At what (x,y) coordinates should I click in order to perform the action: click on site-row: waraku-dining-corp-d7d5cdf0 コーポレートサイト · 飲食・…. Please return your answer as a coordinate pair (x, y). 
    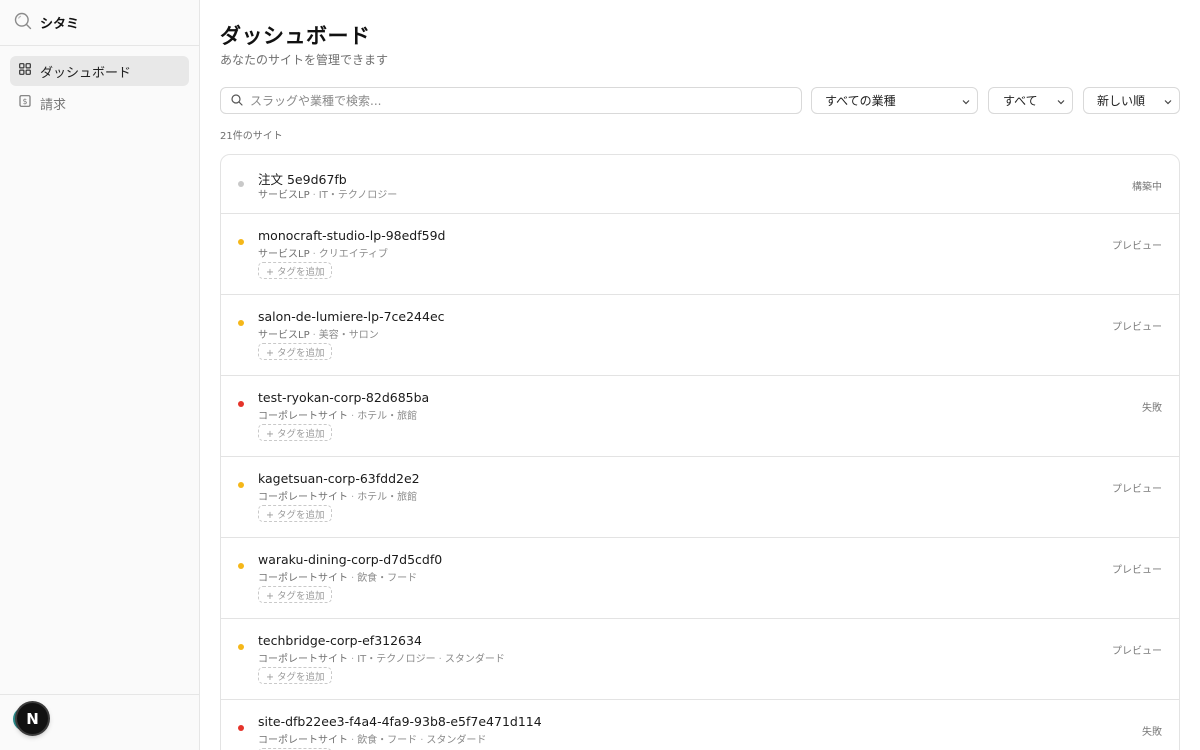
    Looking at the image, I should click on (700, 578).